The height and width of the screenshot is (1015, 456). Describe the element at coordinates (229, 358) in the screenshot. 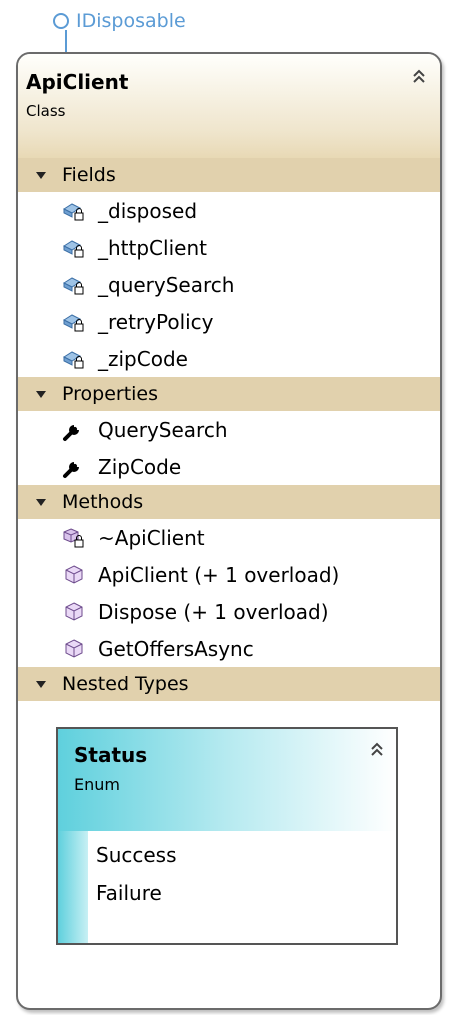

I see `field-item: _zipCode` at that location.